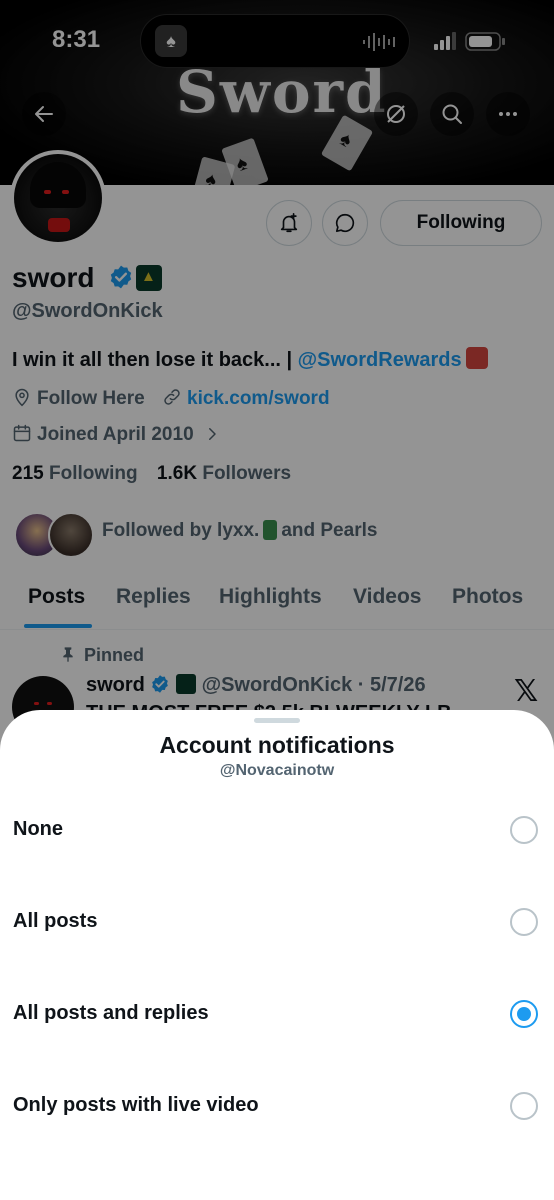  Describe the element at coordinates (38, 829) in the screenshot. I see `option-label: None` at that location.